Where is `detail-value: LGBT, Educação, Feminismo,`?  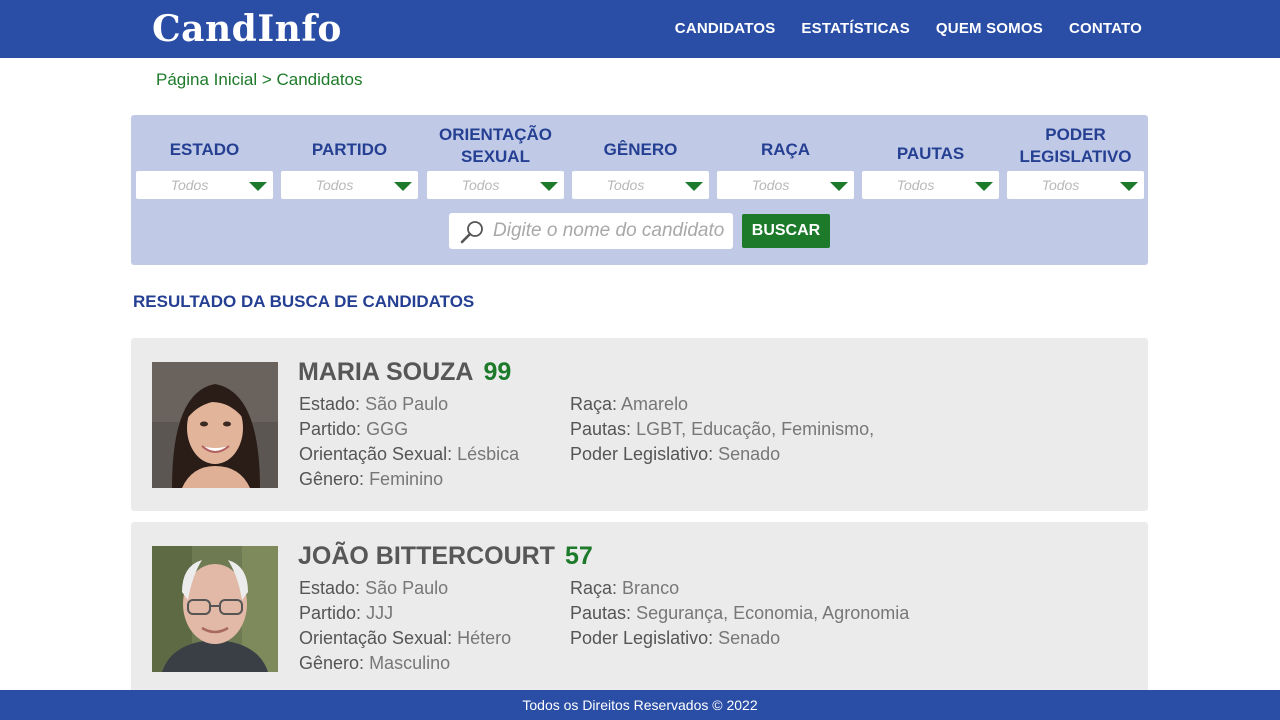 detail-value: LGBT, Educação, Feminismo, is located at coordinates (755, 429).